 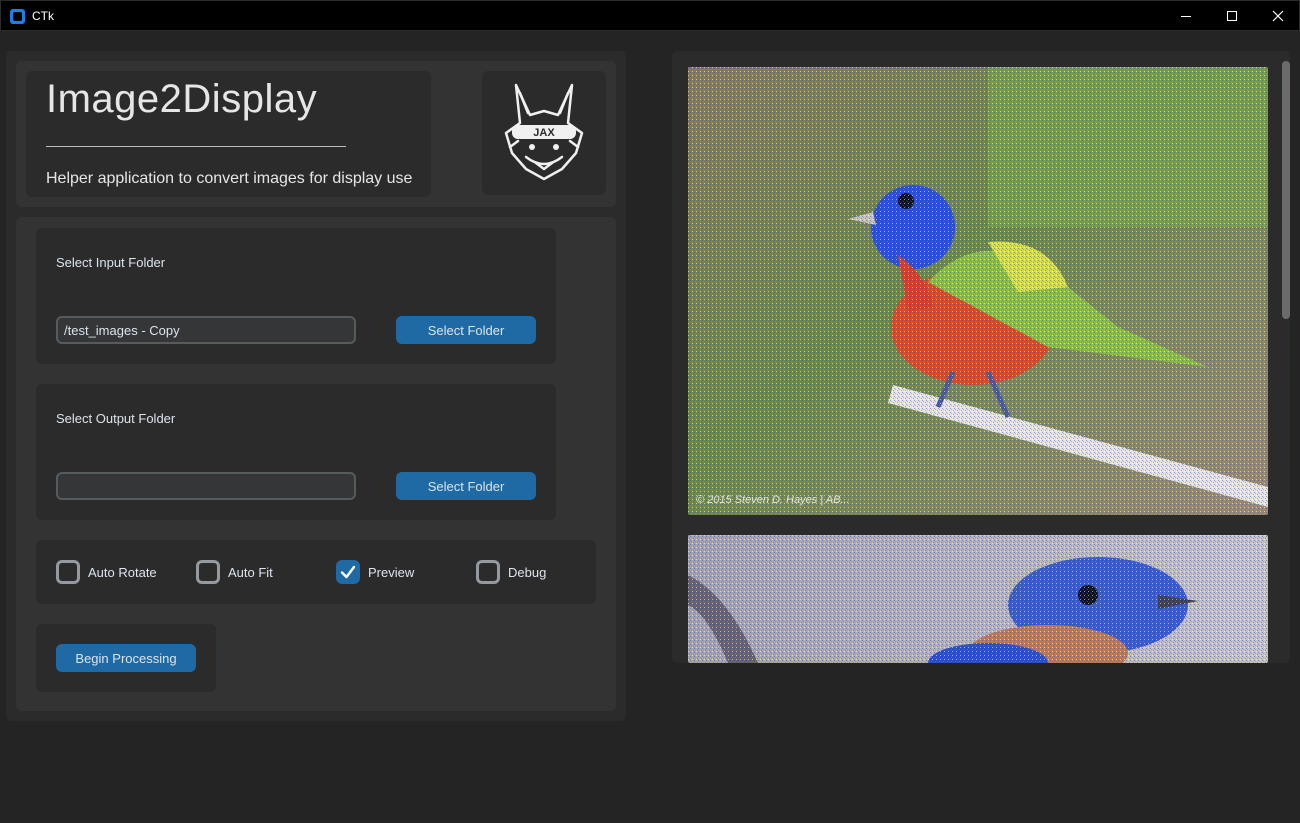 What do you see at coordinates (206, 486) in the screenshot?
I see `output-folder-field` at bounding box center [206, 486].